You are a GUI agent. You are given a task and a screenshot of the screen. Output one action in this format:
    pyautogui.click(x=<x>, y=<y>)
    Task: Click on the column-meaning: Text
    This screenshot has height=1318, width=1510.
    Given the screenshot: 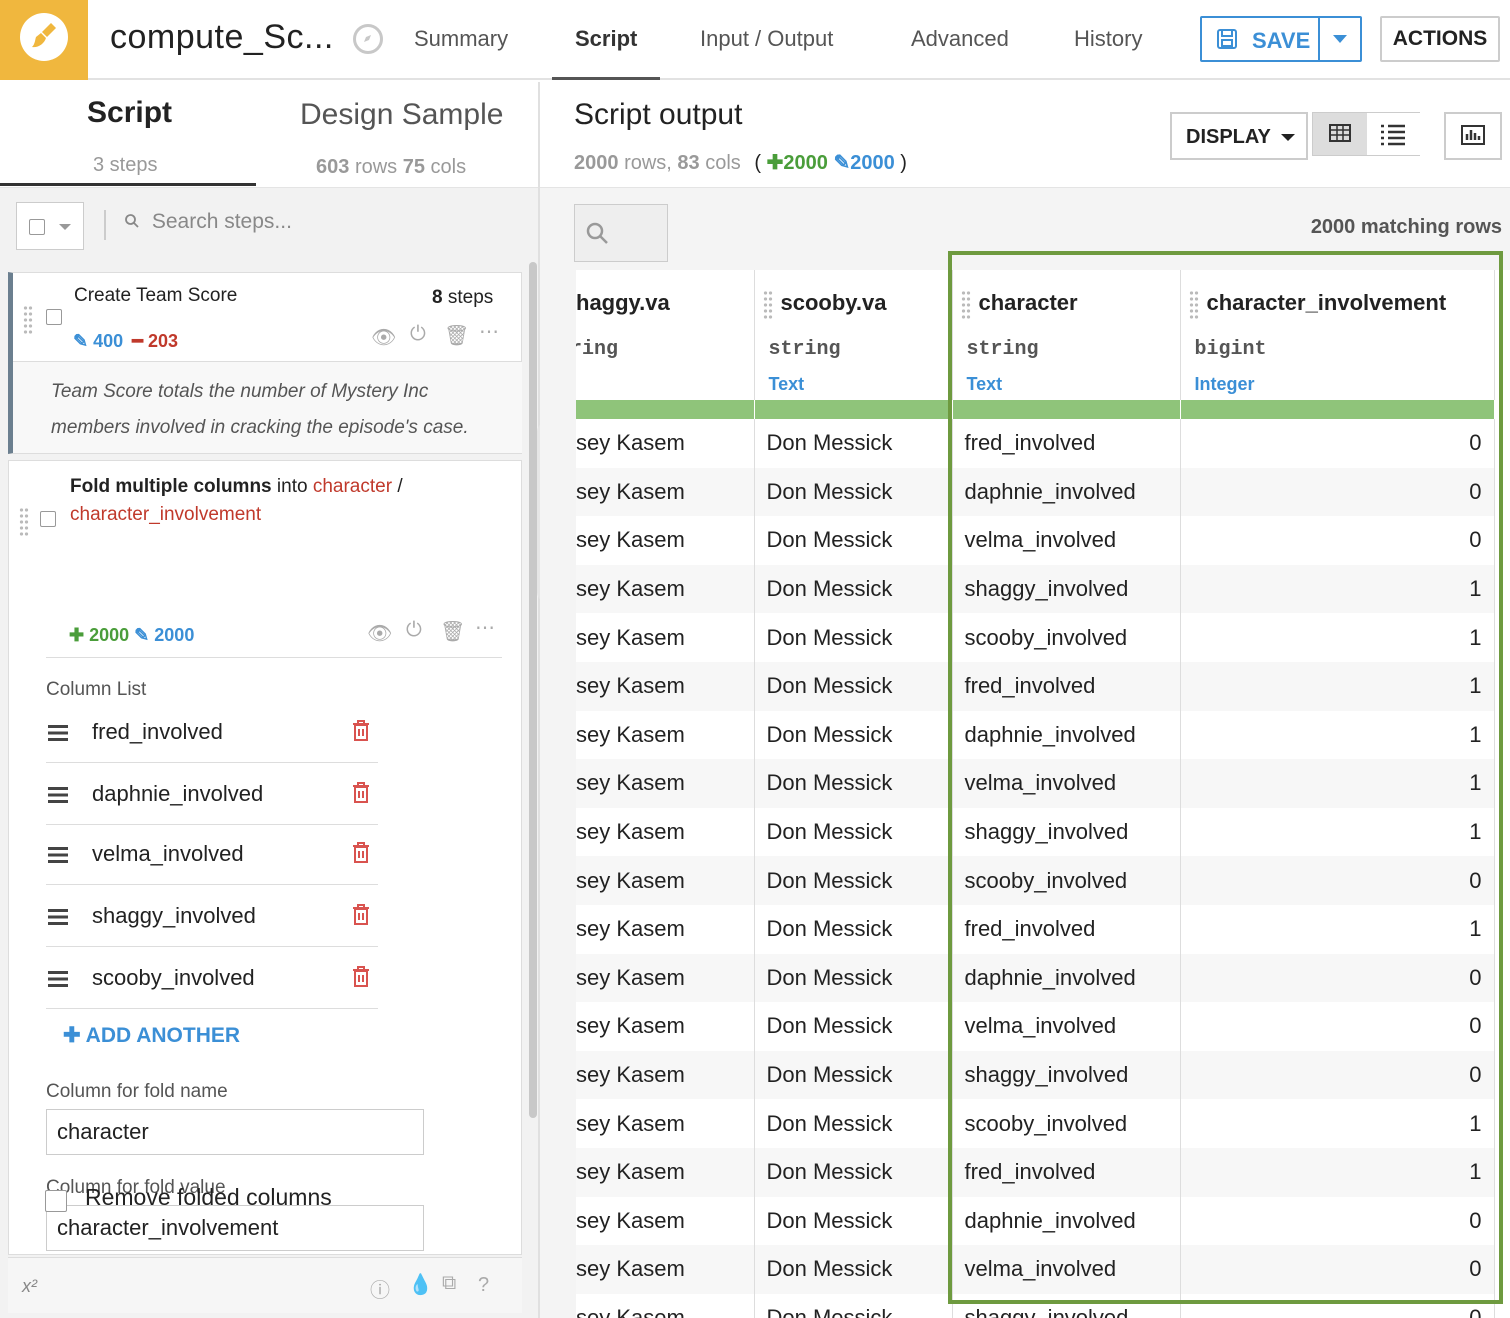 What is the action you would take?
    pyautogui.click(x=985, y=384)
    